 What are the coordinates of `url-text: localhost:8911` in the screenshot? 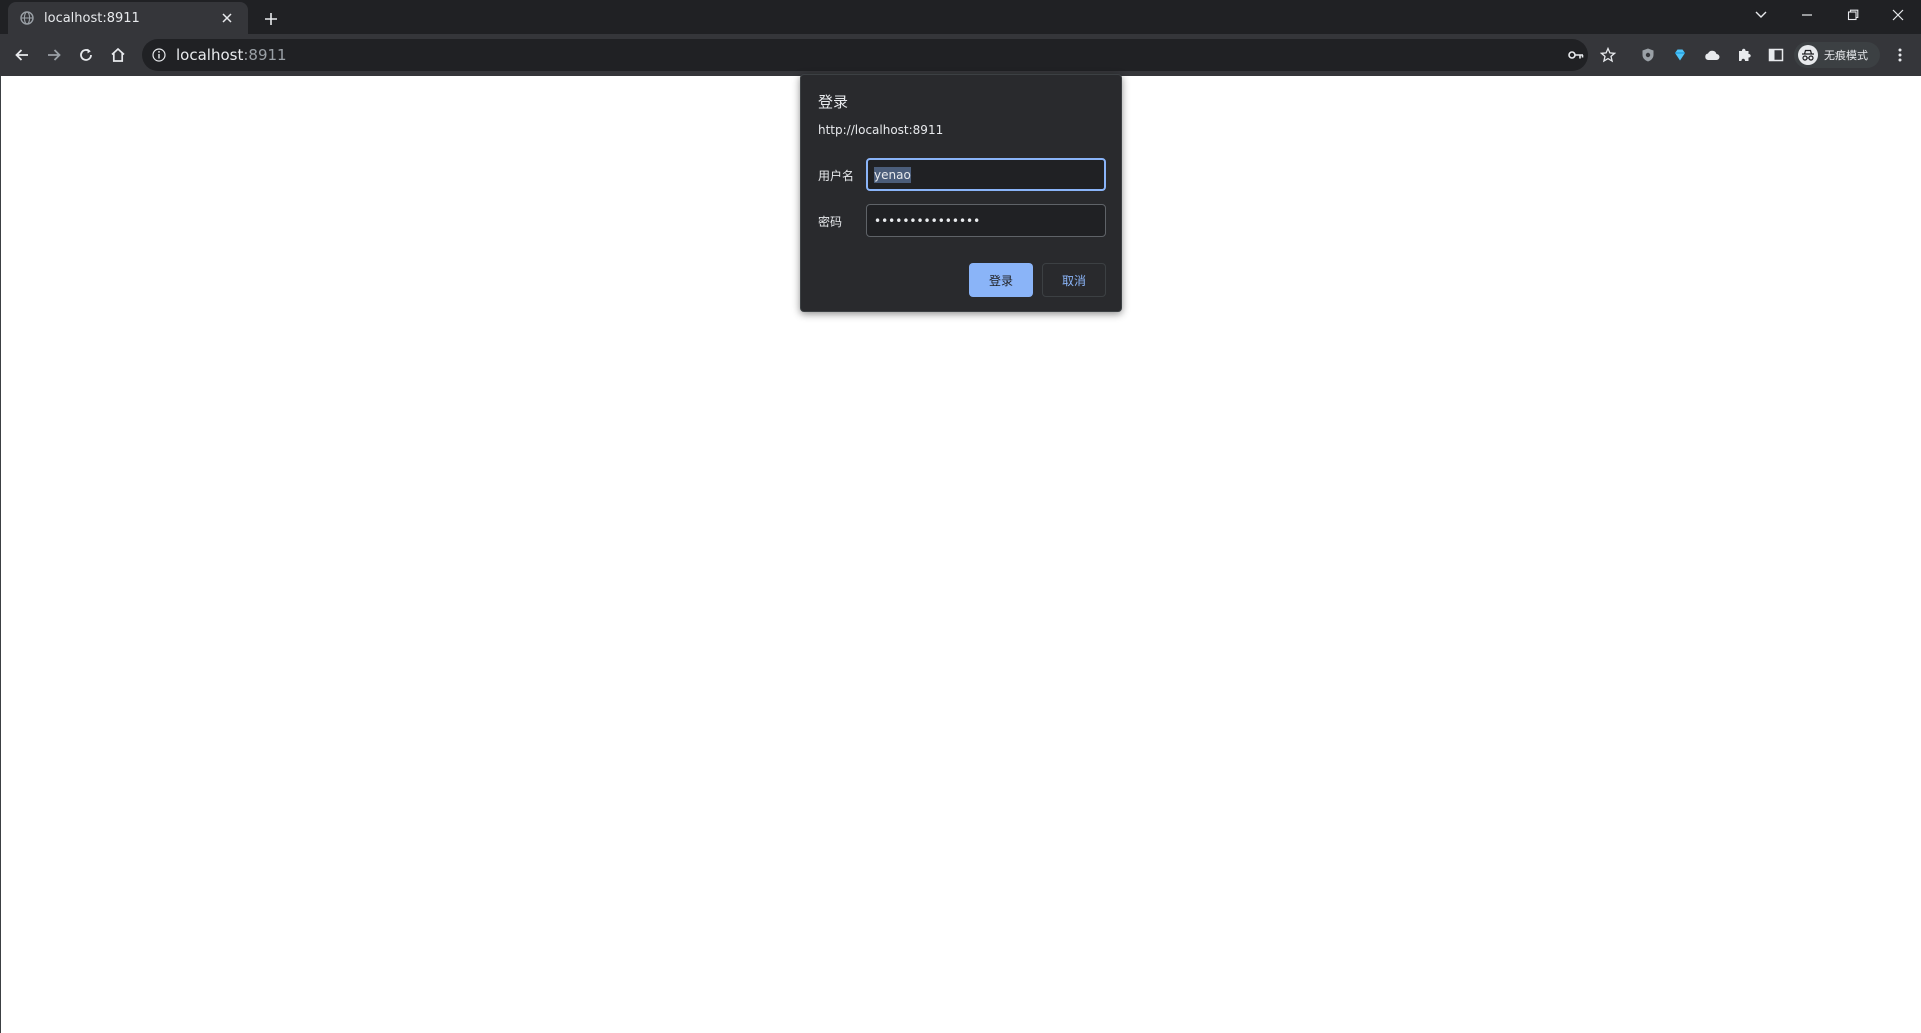 It's located at (231, 55).